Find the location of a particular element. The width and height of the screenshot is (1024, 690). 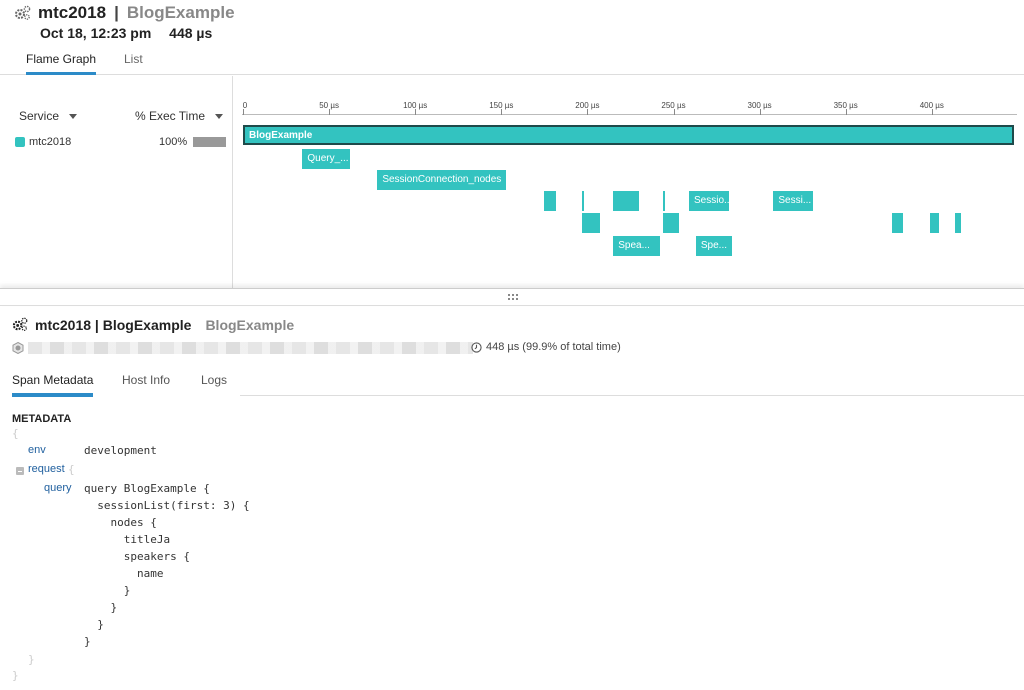

tab-flame-graph: Flame Graph is located at coordinates (61, 63).